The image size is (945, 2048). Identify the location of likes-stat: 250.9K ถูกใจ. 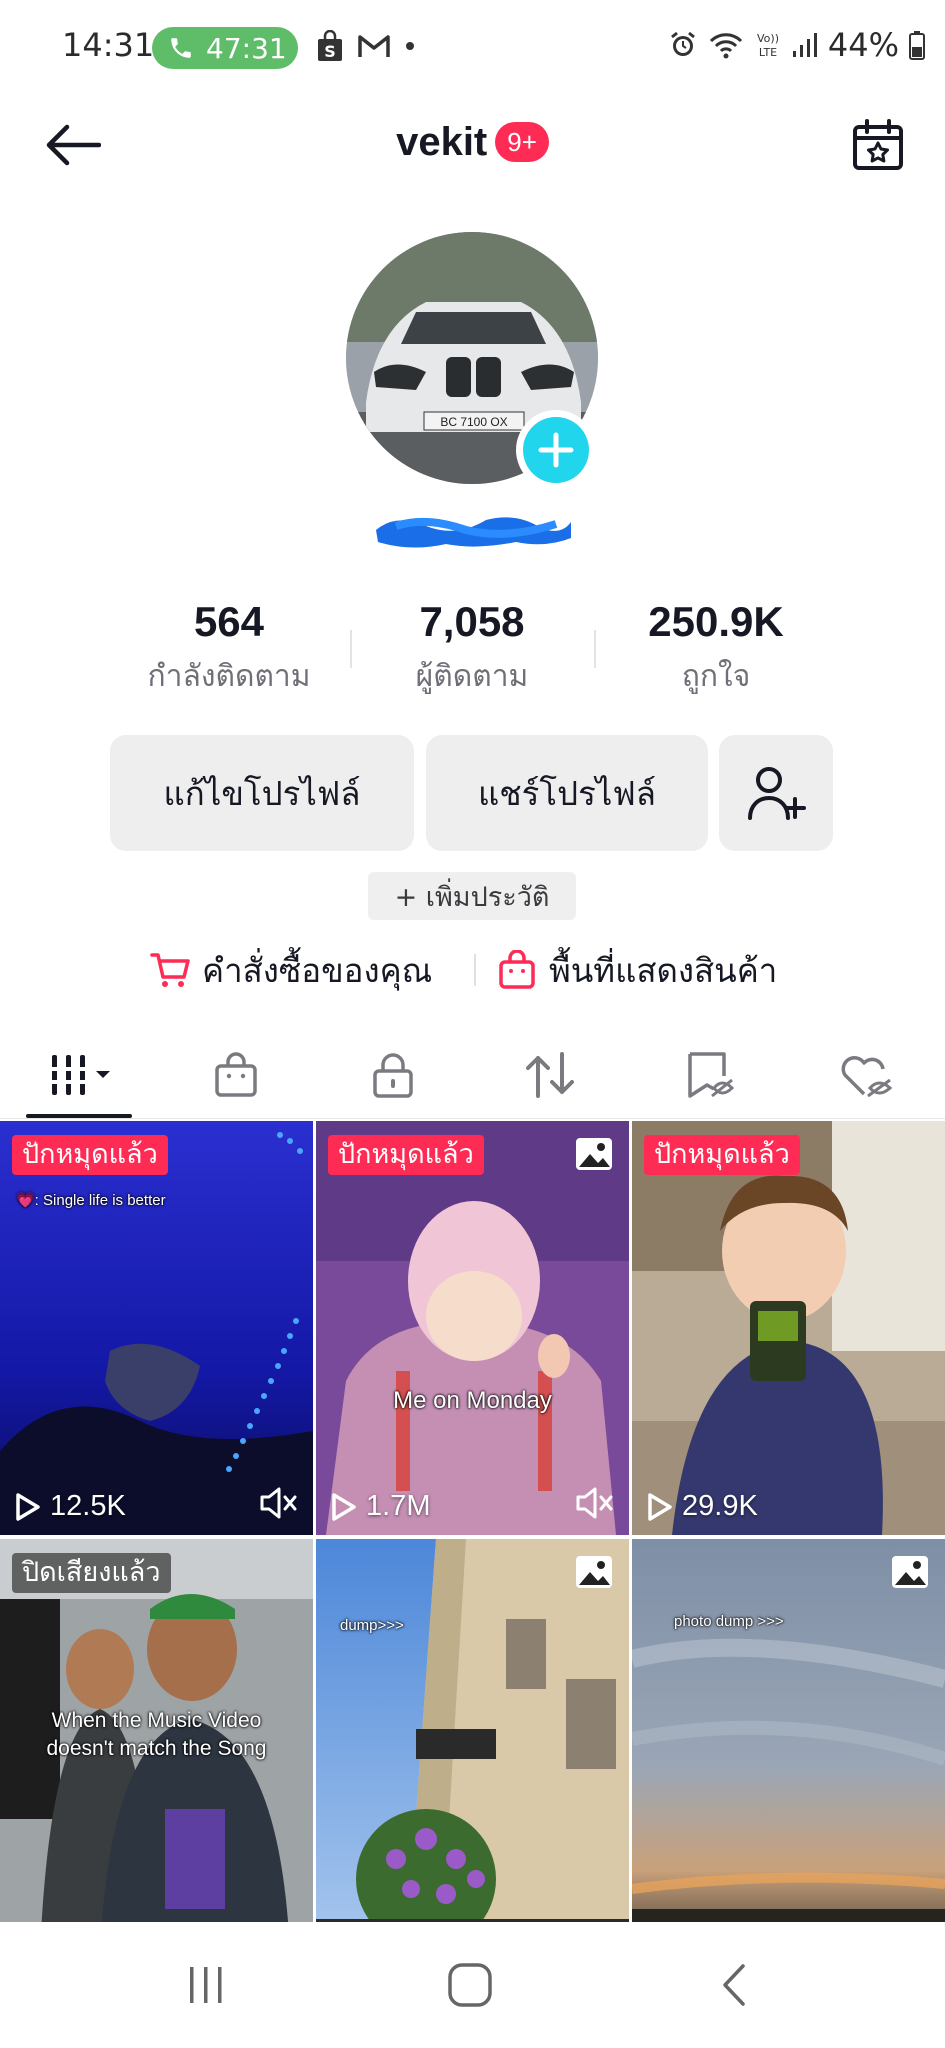
(716, 647).